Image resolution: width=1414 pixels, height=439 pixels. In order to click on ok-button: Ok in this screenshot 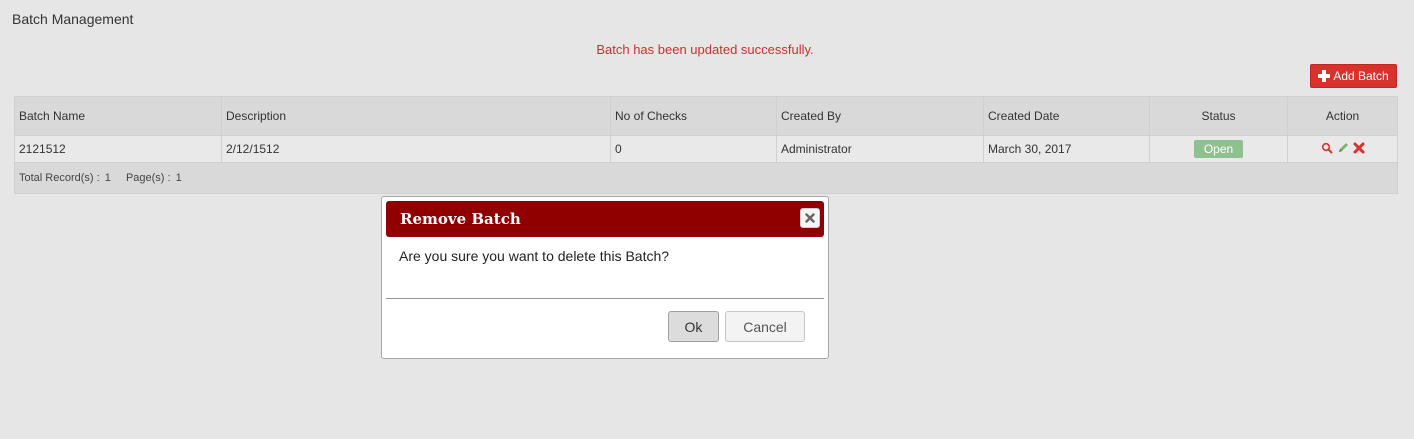, I will do `click(693, 326)`.